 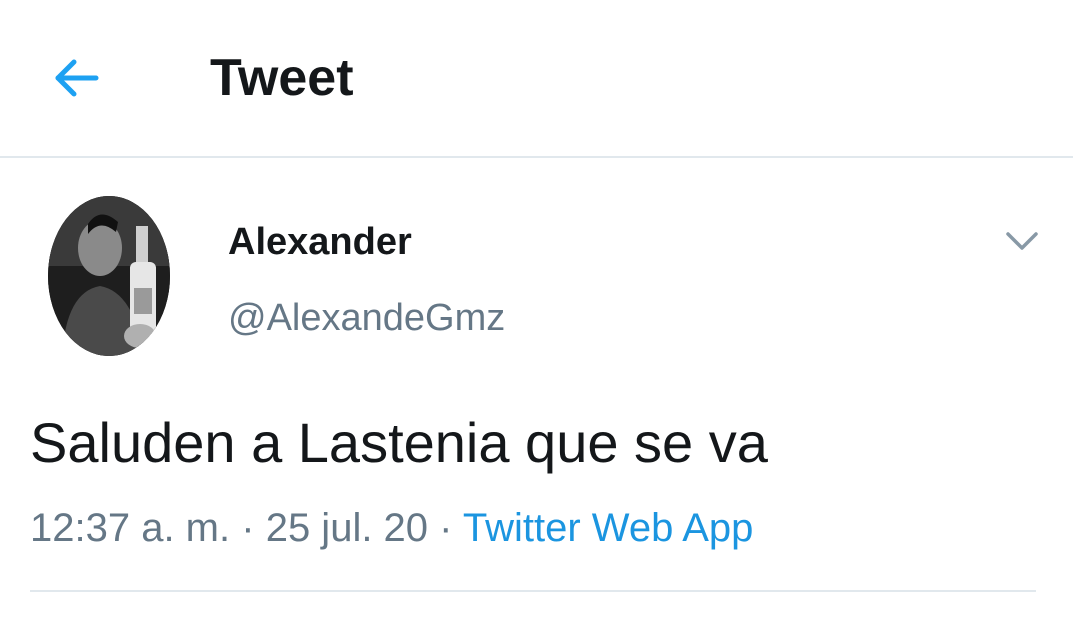 What do you see at coordinates (282, 78) in the screenshot?
I see `page-title: Tweet` at bounding box center [282, 78].